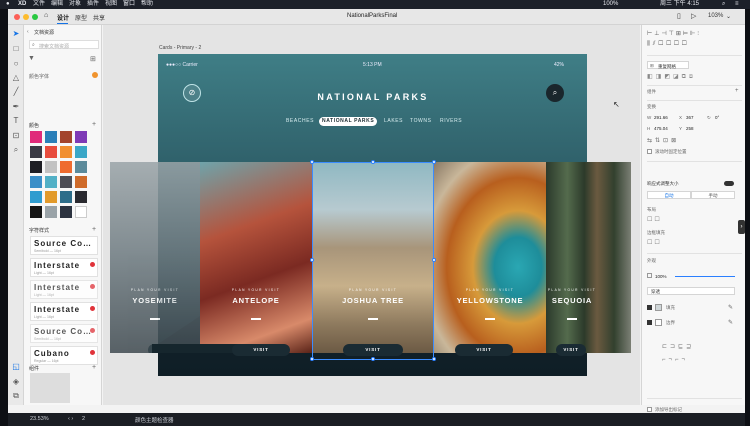  I want to click on assets-panel-icon: ◱, so click(16, 367).